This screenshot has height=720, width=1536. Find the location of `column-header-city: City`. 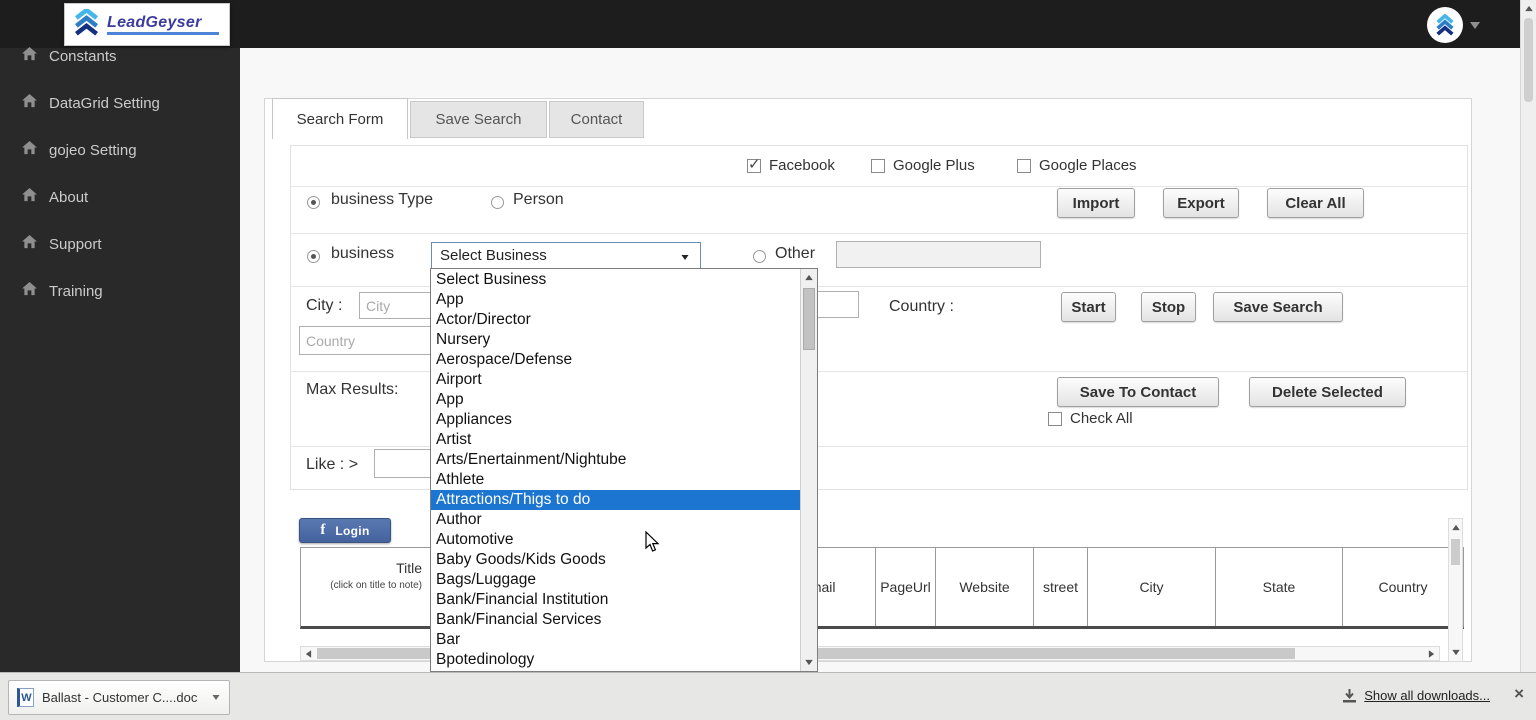

column-header-city: City is located at coordinates (1152, 587).